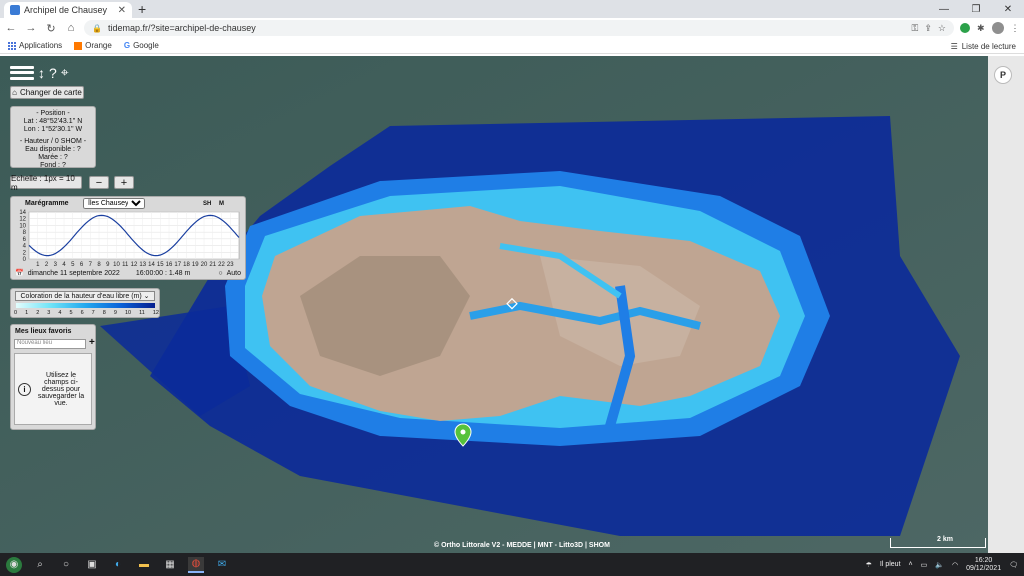 The height and width of the screenshot is (576, 1024). Describe the element at coordinates (47, 264) in the screenshot. I see `tide-chart-xtick: 2` at that location.